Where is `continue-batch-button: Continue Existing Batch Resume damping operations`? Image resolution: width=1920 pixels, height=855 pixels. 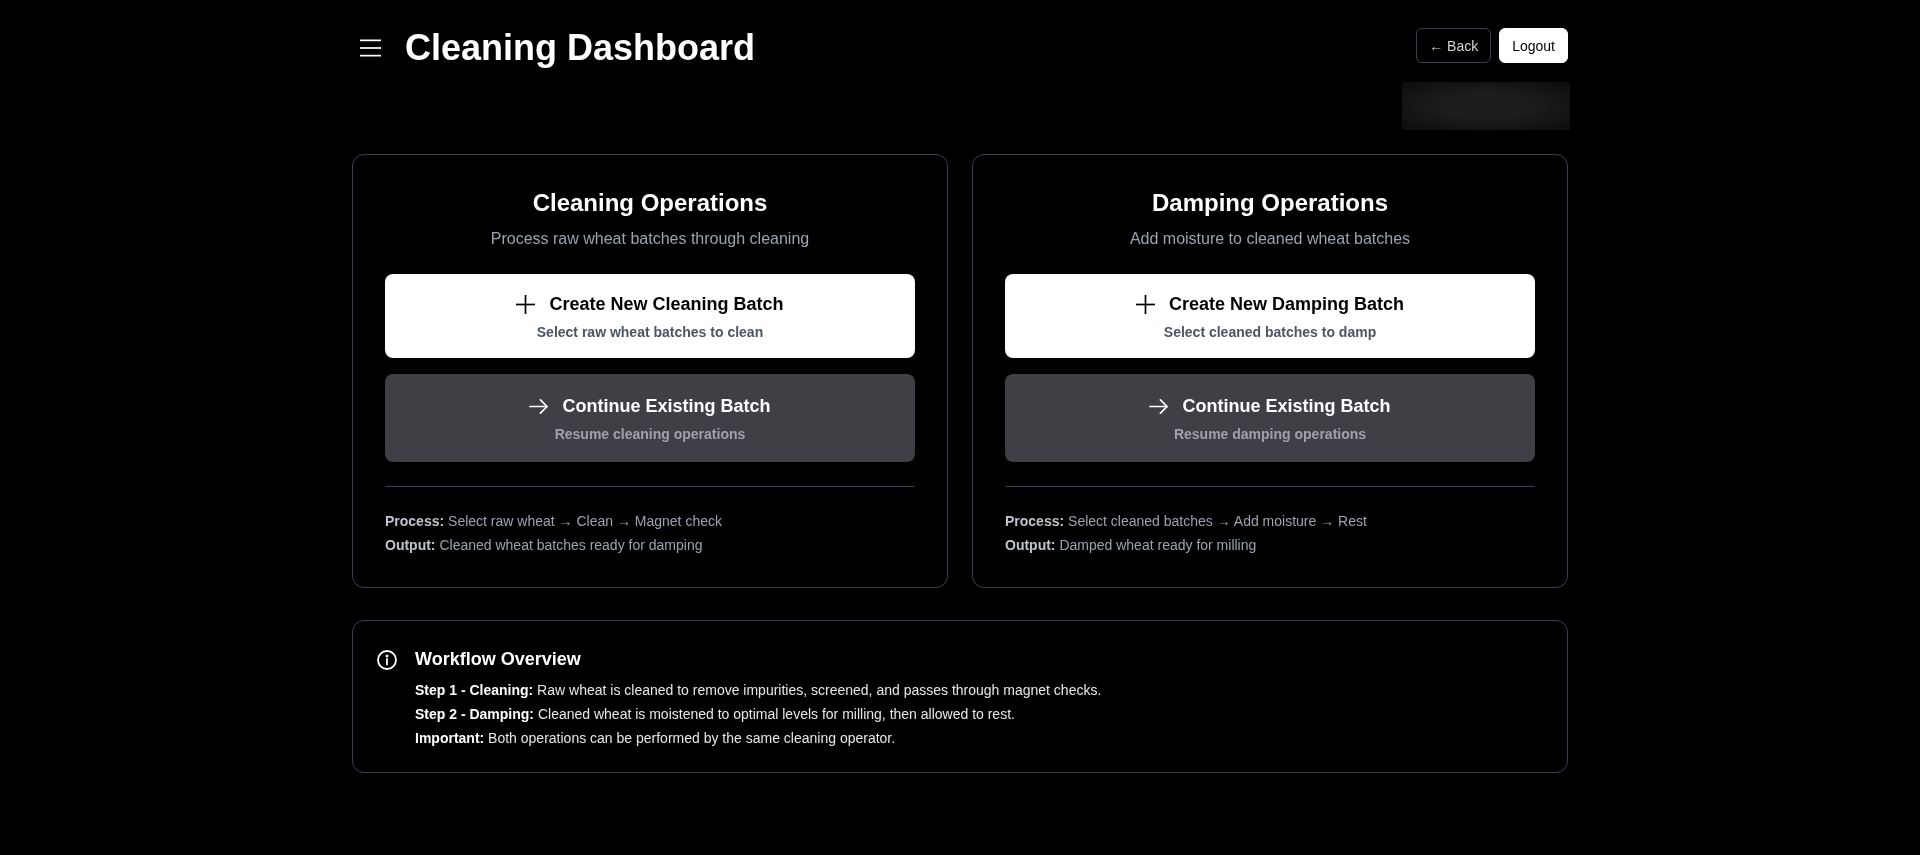 continue-batch-button: Continue Existing Batch Resume damping operations is located at coordinates (1270, 418).